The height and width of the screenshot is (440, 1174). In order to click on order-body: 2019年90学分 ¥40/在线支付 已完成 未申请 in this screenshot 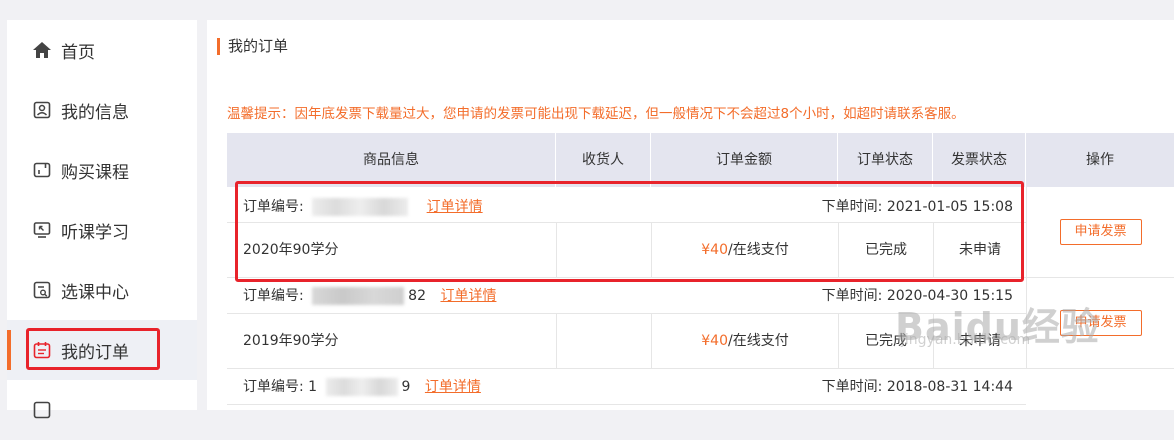, I will do `click(626, 341)`.